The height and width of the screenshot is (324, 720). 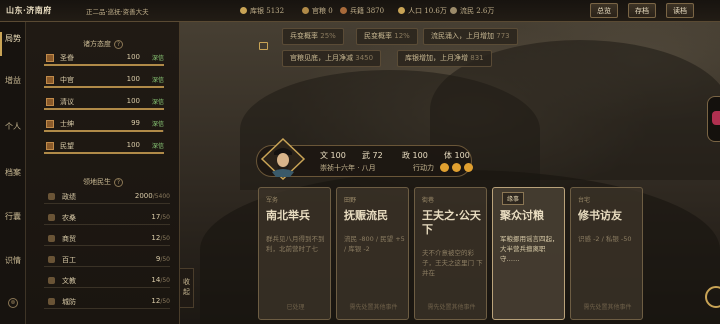 I want to click on official-rank: 正二品·巡抚·资善大夫, so click(x=117, y=12).